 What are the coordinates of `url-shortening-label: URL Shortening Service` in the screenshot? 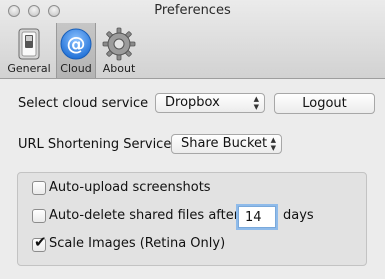 It's located at (95, 144).